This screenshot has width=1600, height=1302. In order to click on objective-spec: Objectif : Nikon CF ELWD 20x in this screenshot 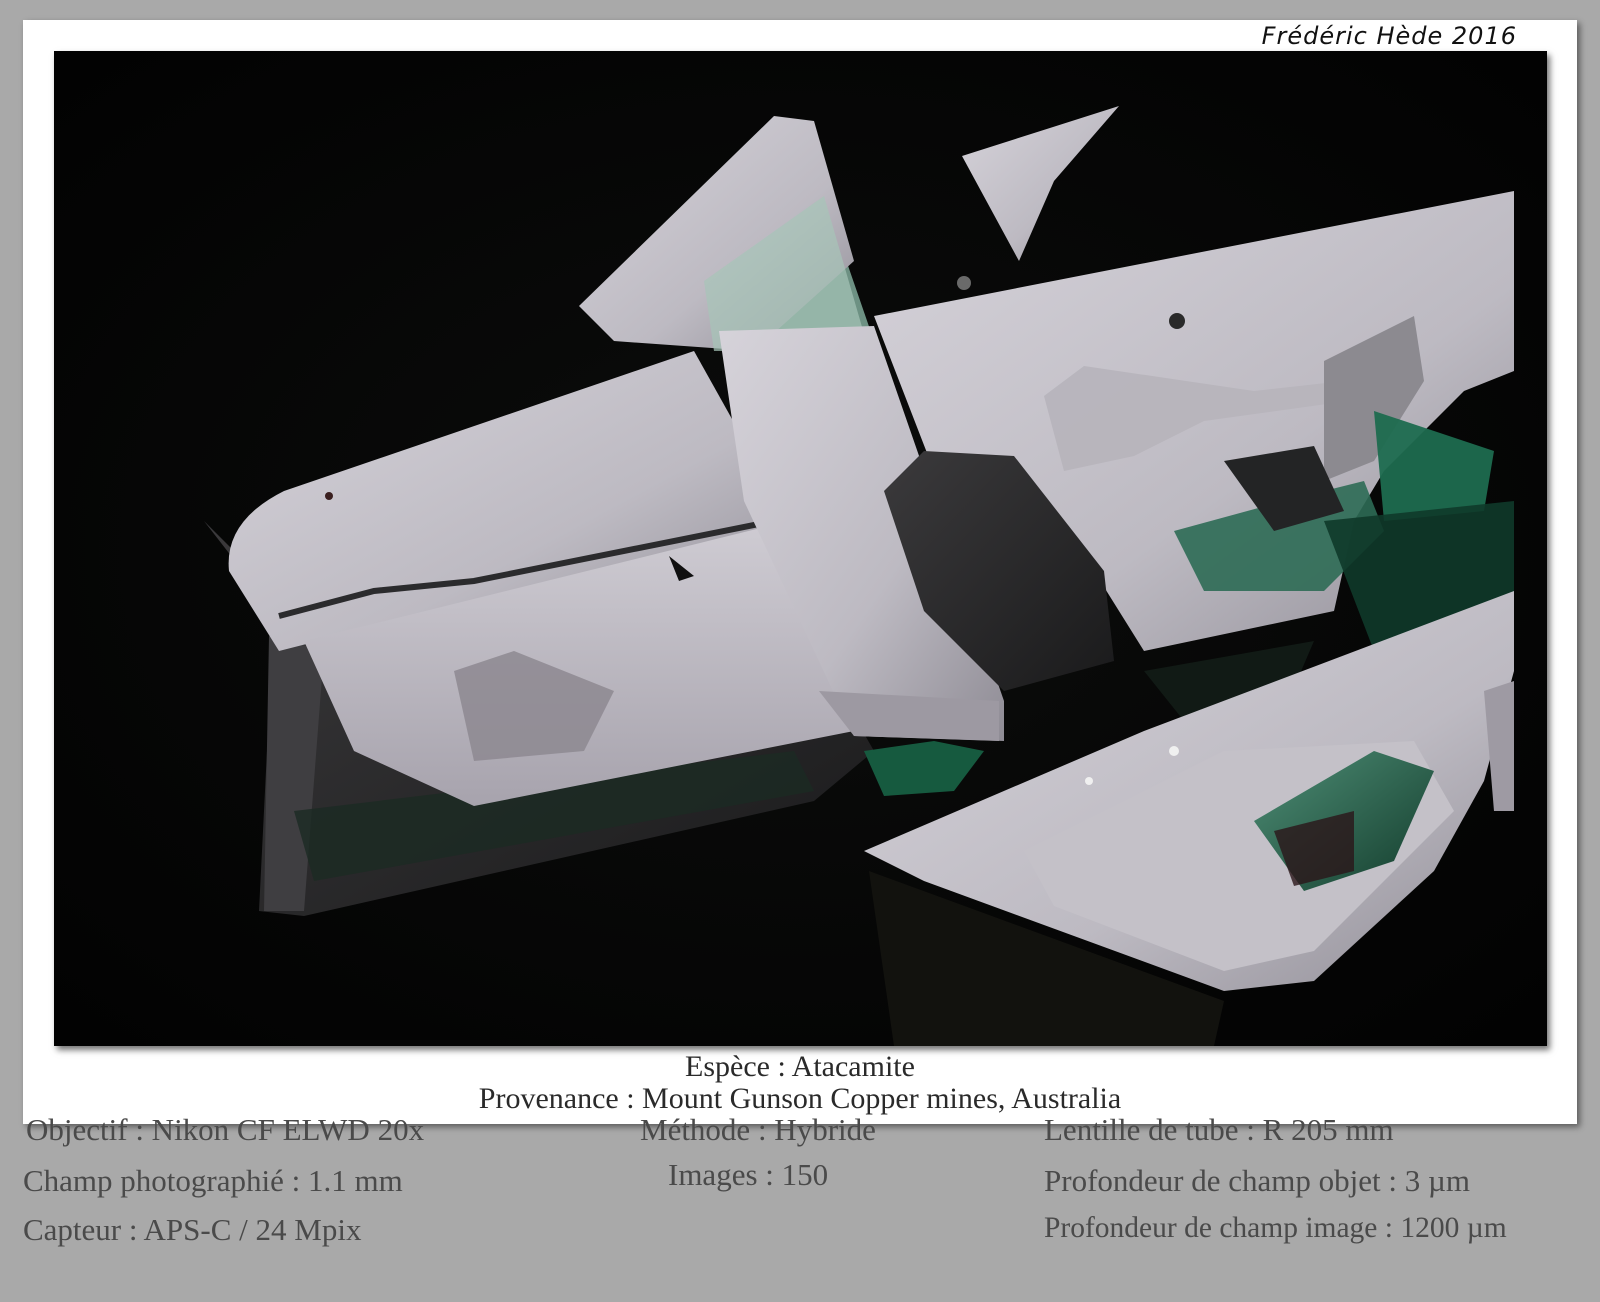, I will do `click(225, 1129)`.